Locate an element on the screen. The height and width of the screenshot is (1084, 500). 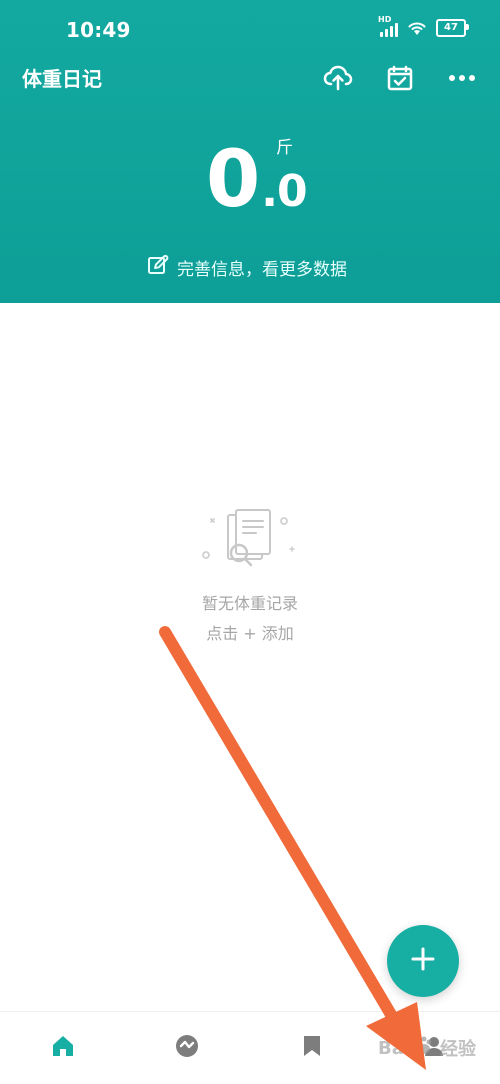
status-icons: HD 47 is located at coordinates (423, 26).